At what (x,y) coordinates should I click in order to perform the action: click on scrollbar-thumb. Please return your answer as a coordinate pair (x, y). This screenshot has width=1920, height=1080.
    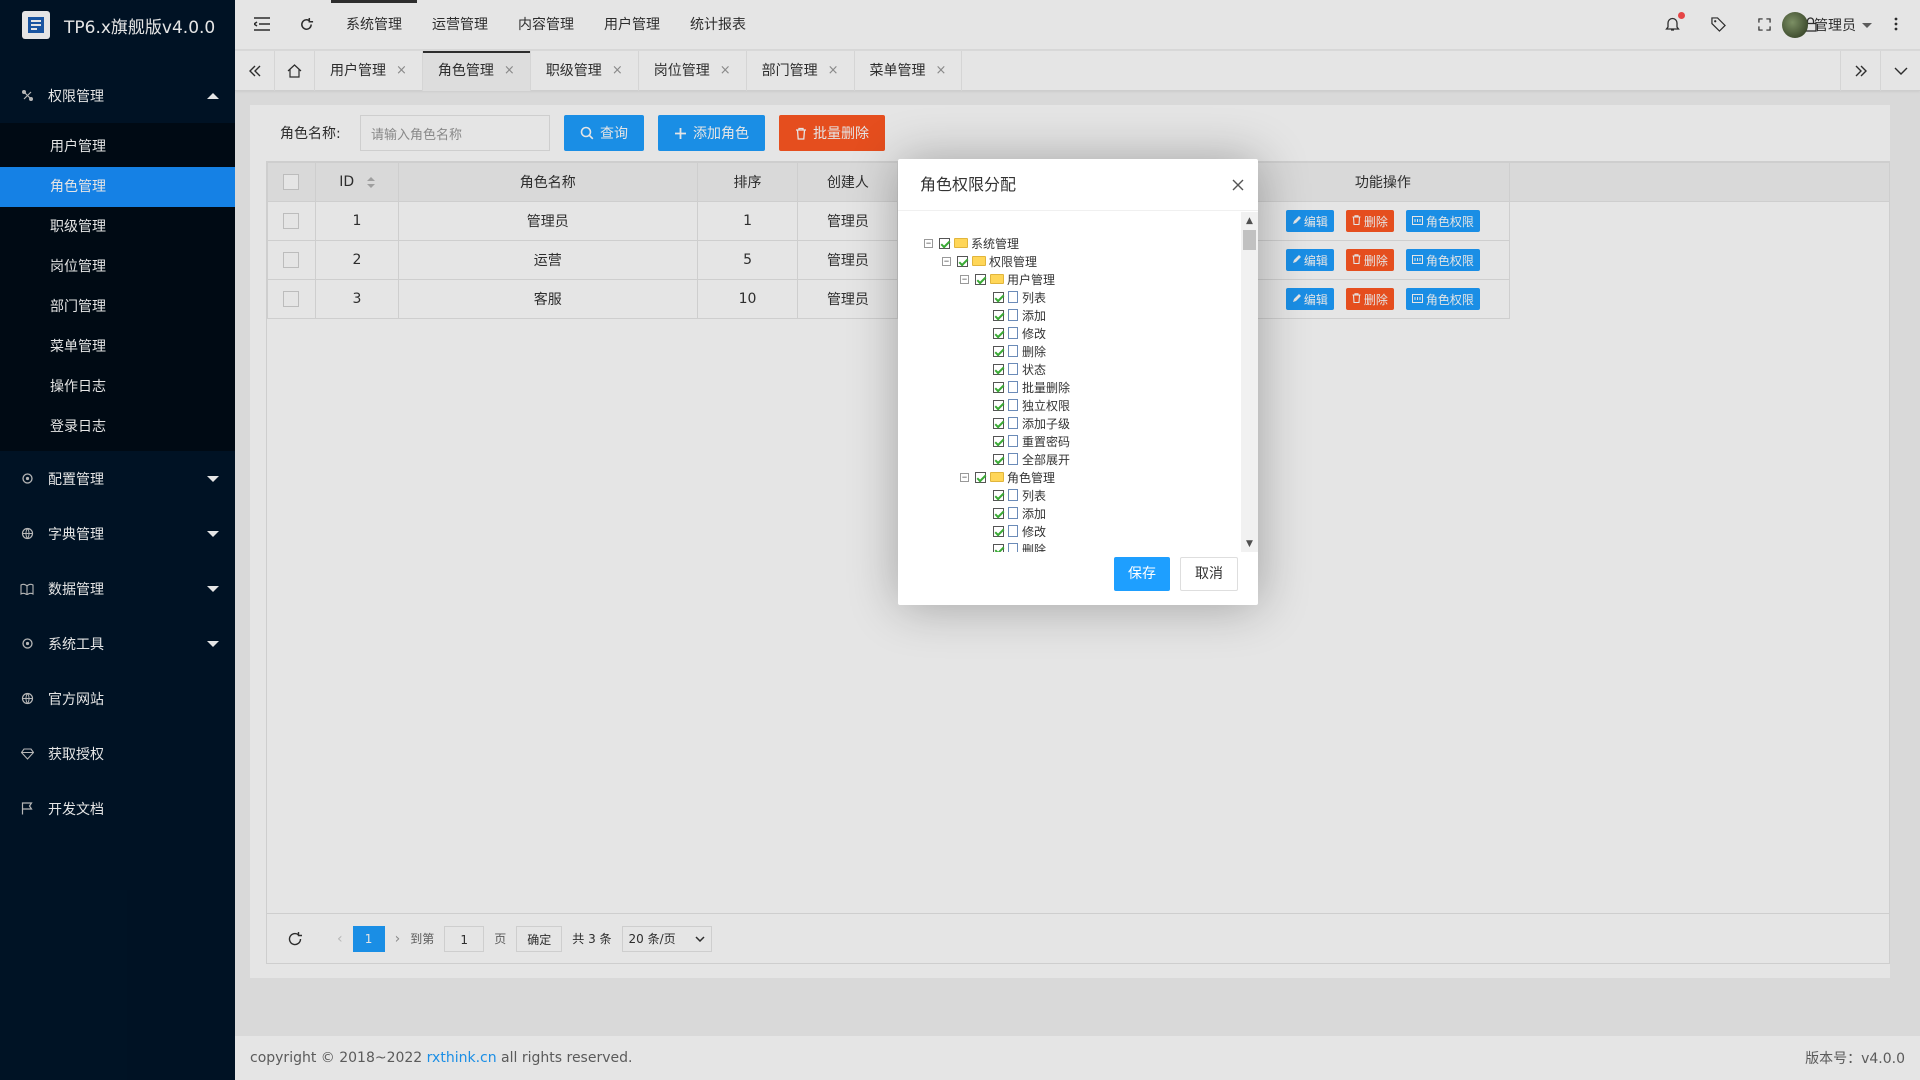
    Looking at the image, I should click on (1249, 240).